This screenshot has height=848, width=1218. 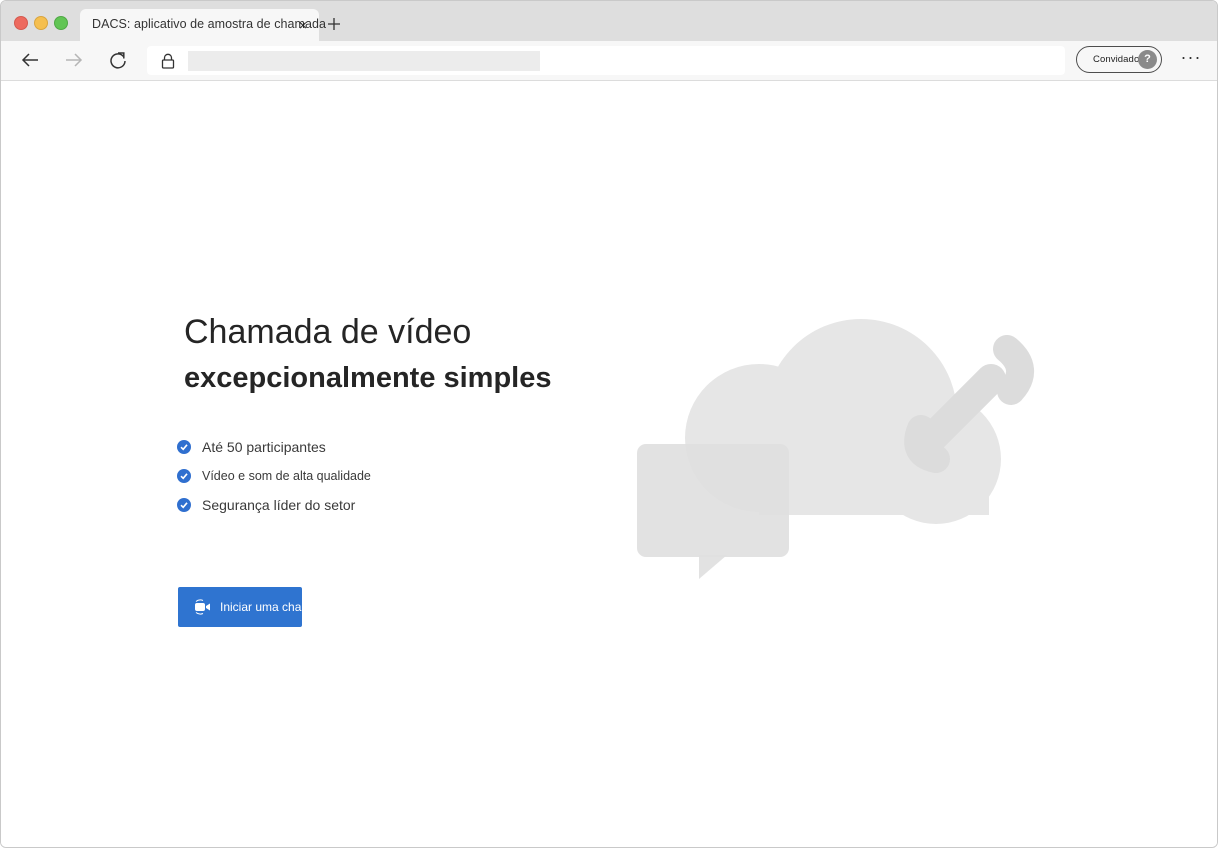 What do you see at coordinates (1147, 59) in the screenshot?
I see `avatar: ?` at bounding box center [1147, 59].